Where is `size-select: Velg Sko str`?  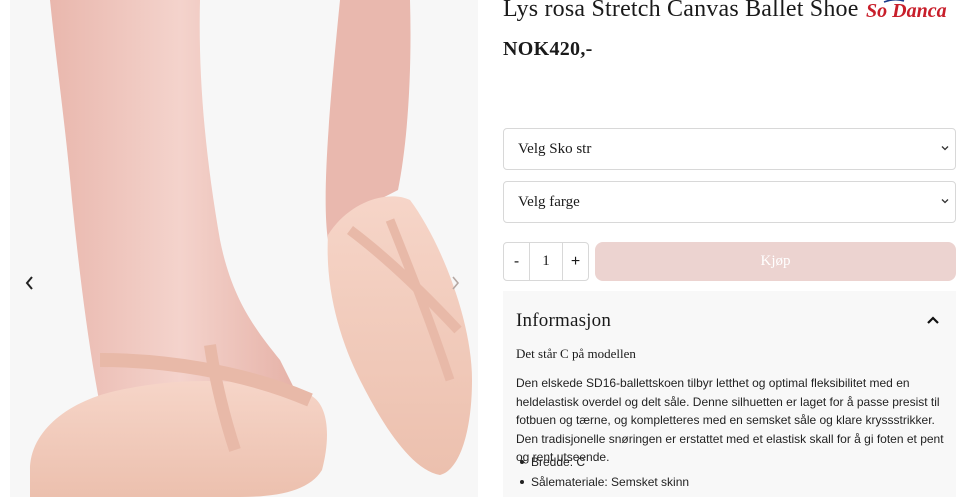 size-select: Velg Sko str is located at coordinates (729, 149).